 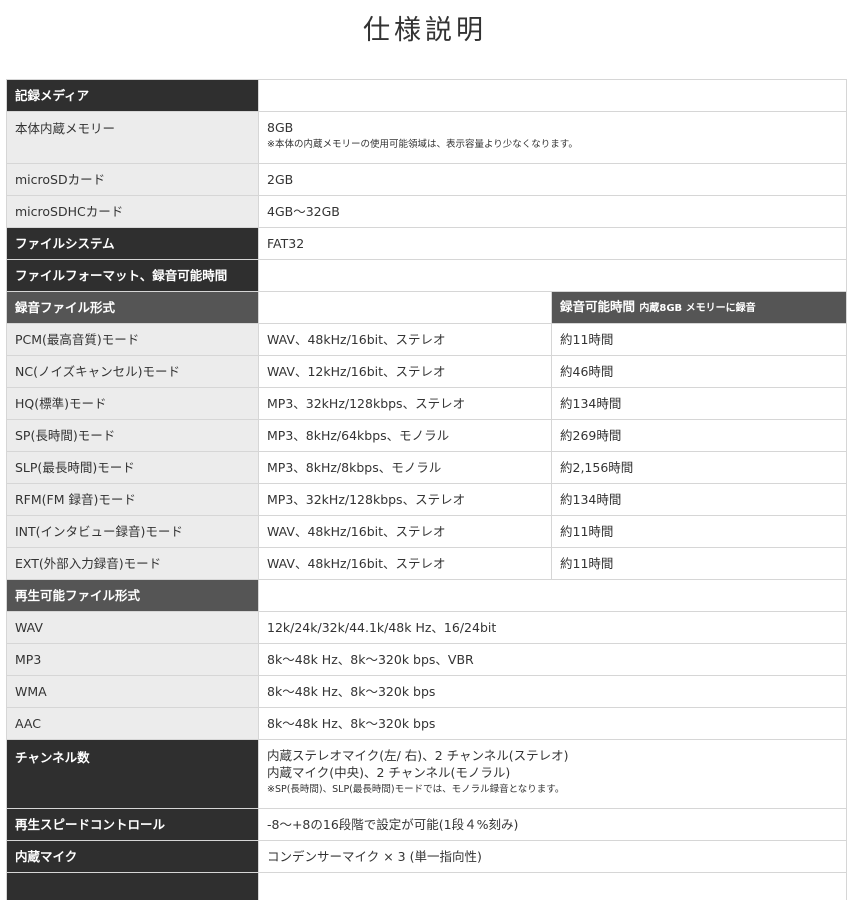 I want to click on channels-line-2: 内蔵マイク(中央)、2 チャンネル(モノラル), so click(x=389, y=772).